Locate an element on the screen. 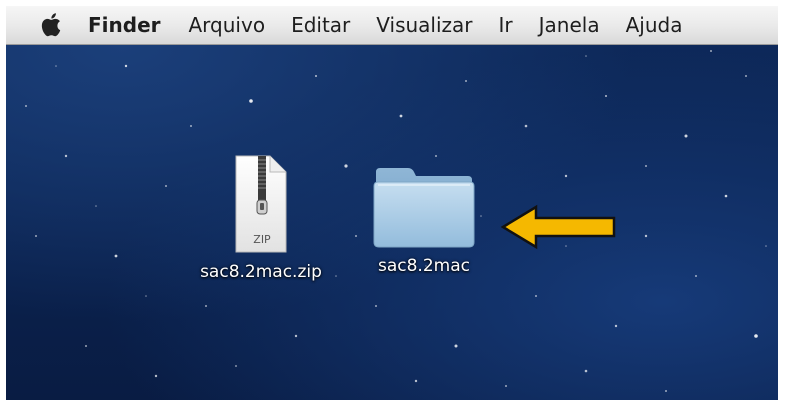  menu-item-janela: Janela is located at coordinates (569, 25).